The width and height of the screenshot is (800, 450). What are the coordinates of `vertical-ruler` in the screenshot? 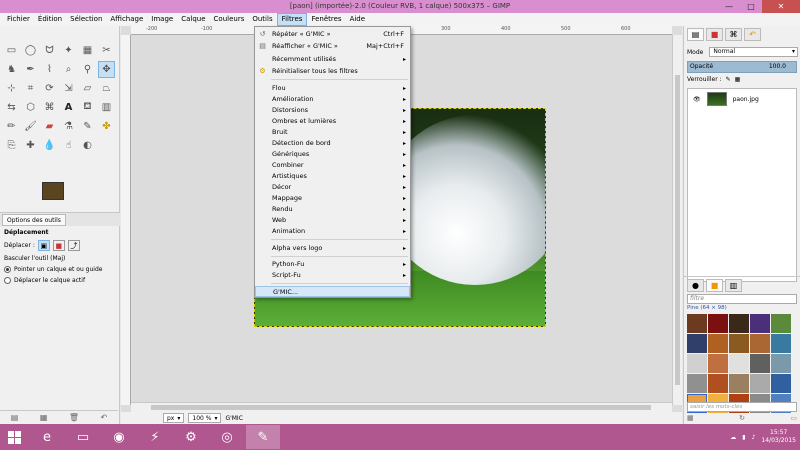 It's located at (126, 220).